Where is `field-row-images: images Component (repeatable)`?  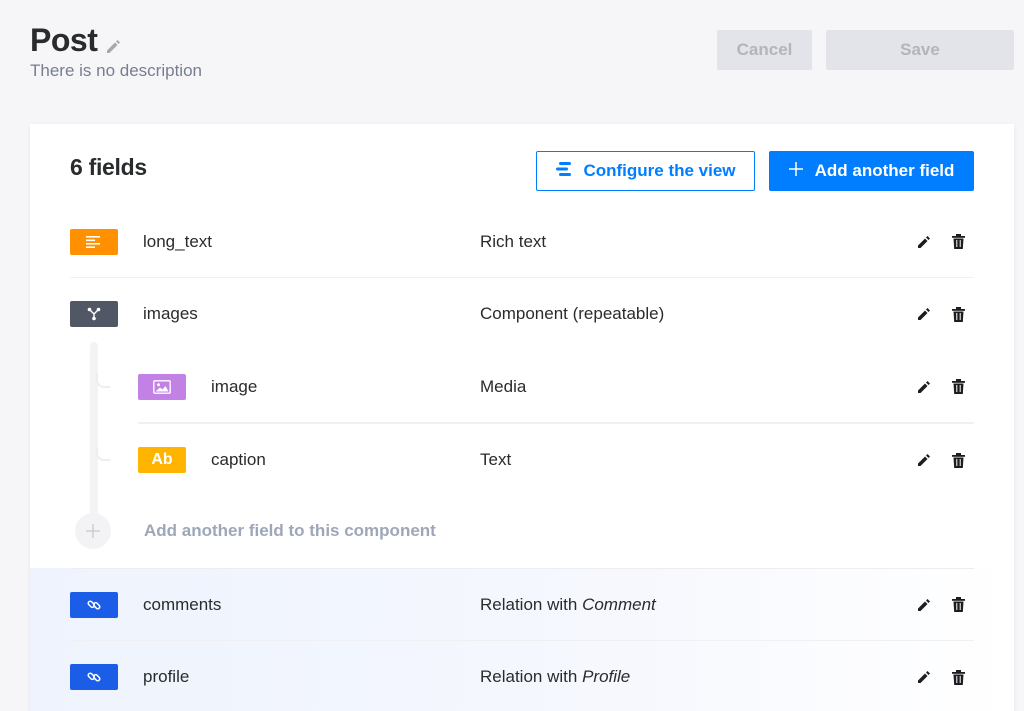 field-row-images: images Component (repeatable) is located at coordinates (522, 314).